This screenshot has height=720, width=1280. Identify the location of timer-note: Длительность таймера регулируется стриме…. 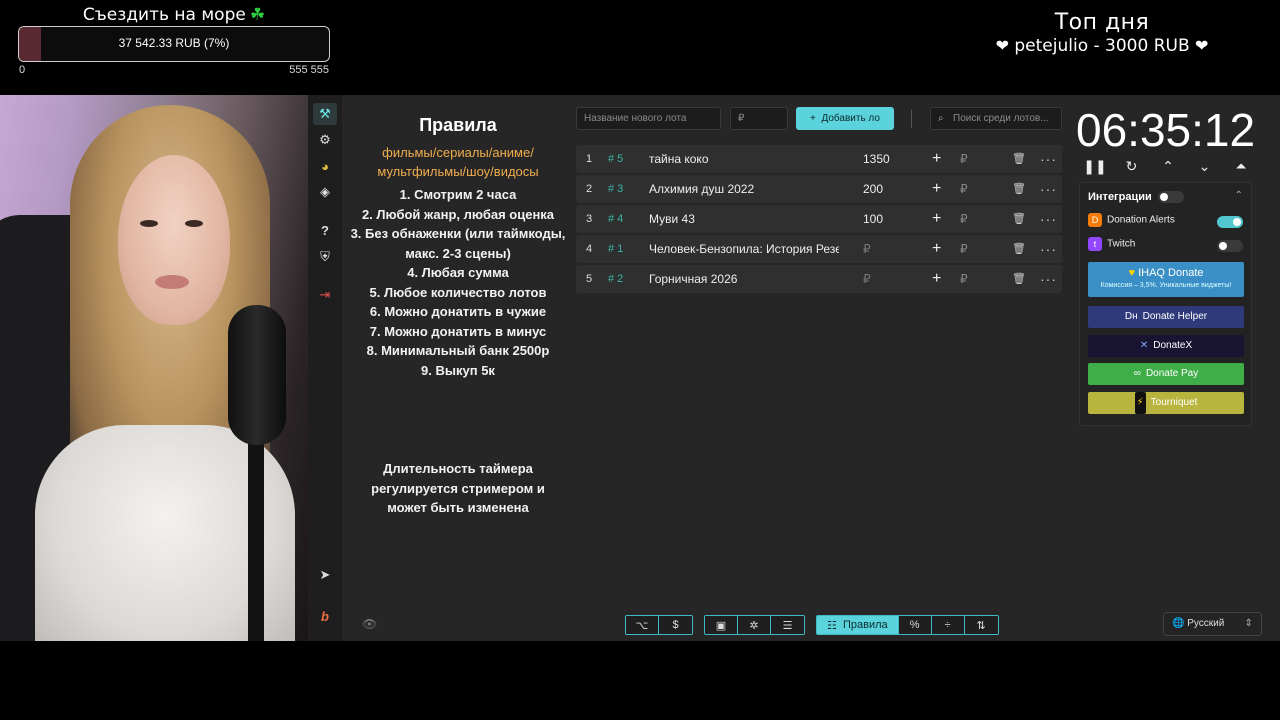
(458, 488).